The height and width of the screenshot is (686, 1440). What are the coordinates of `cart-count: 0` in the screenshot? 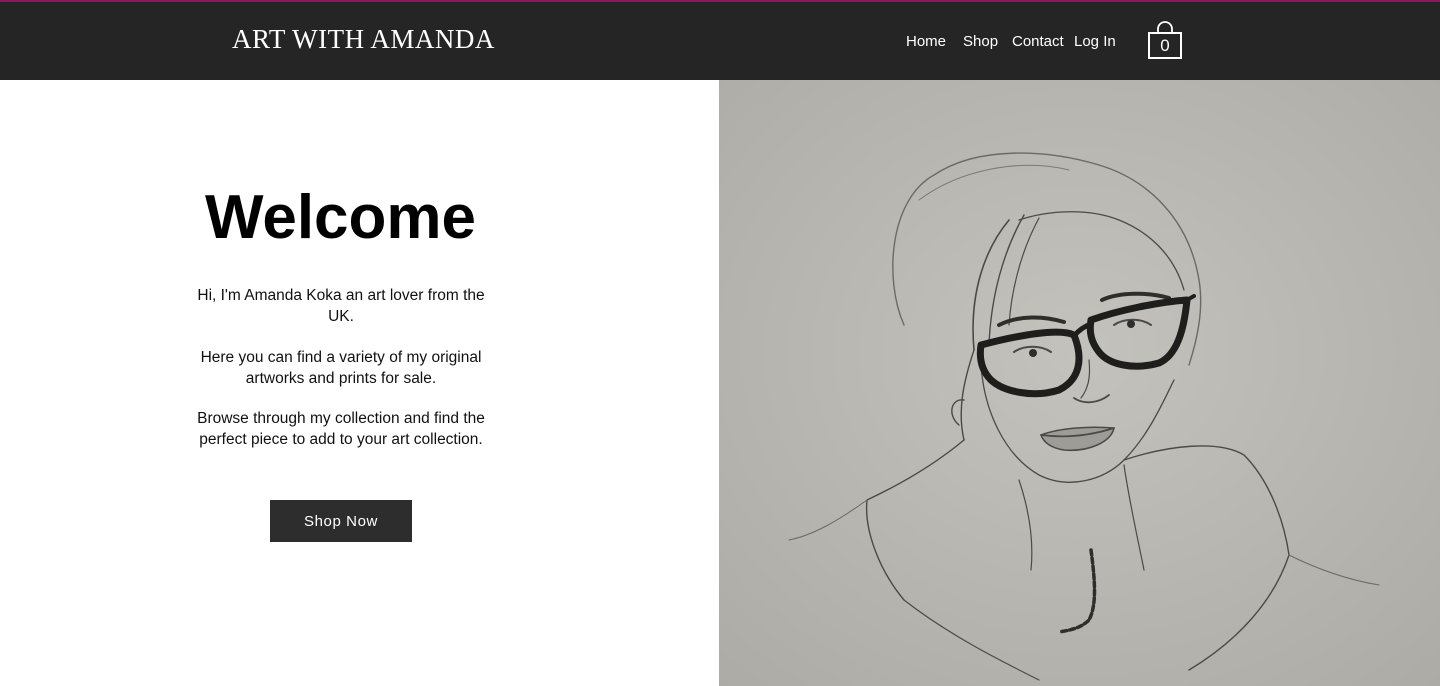 It's located at (1165, 45).